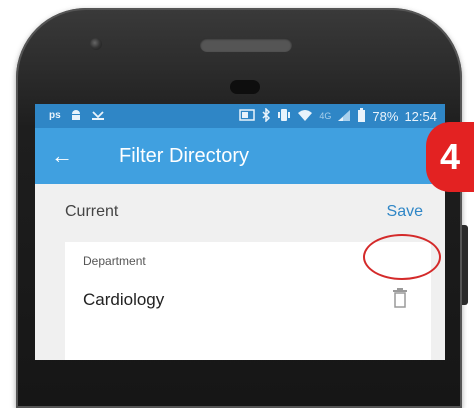 The height and width of the screenshot is (408, 474). What do you see at coordinates (114, 261) in the screenshot?
I see `department-label: Department` at bounding box center [114, 261].